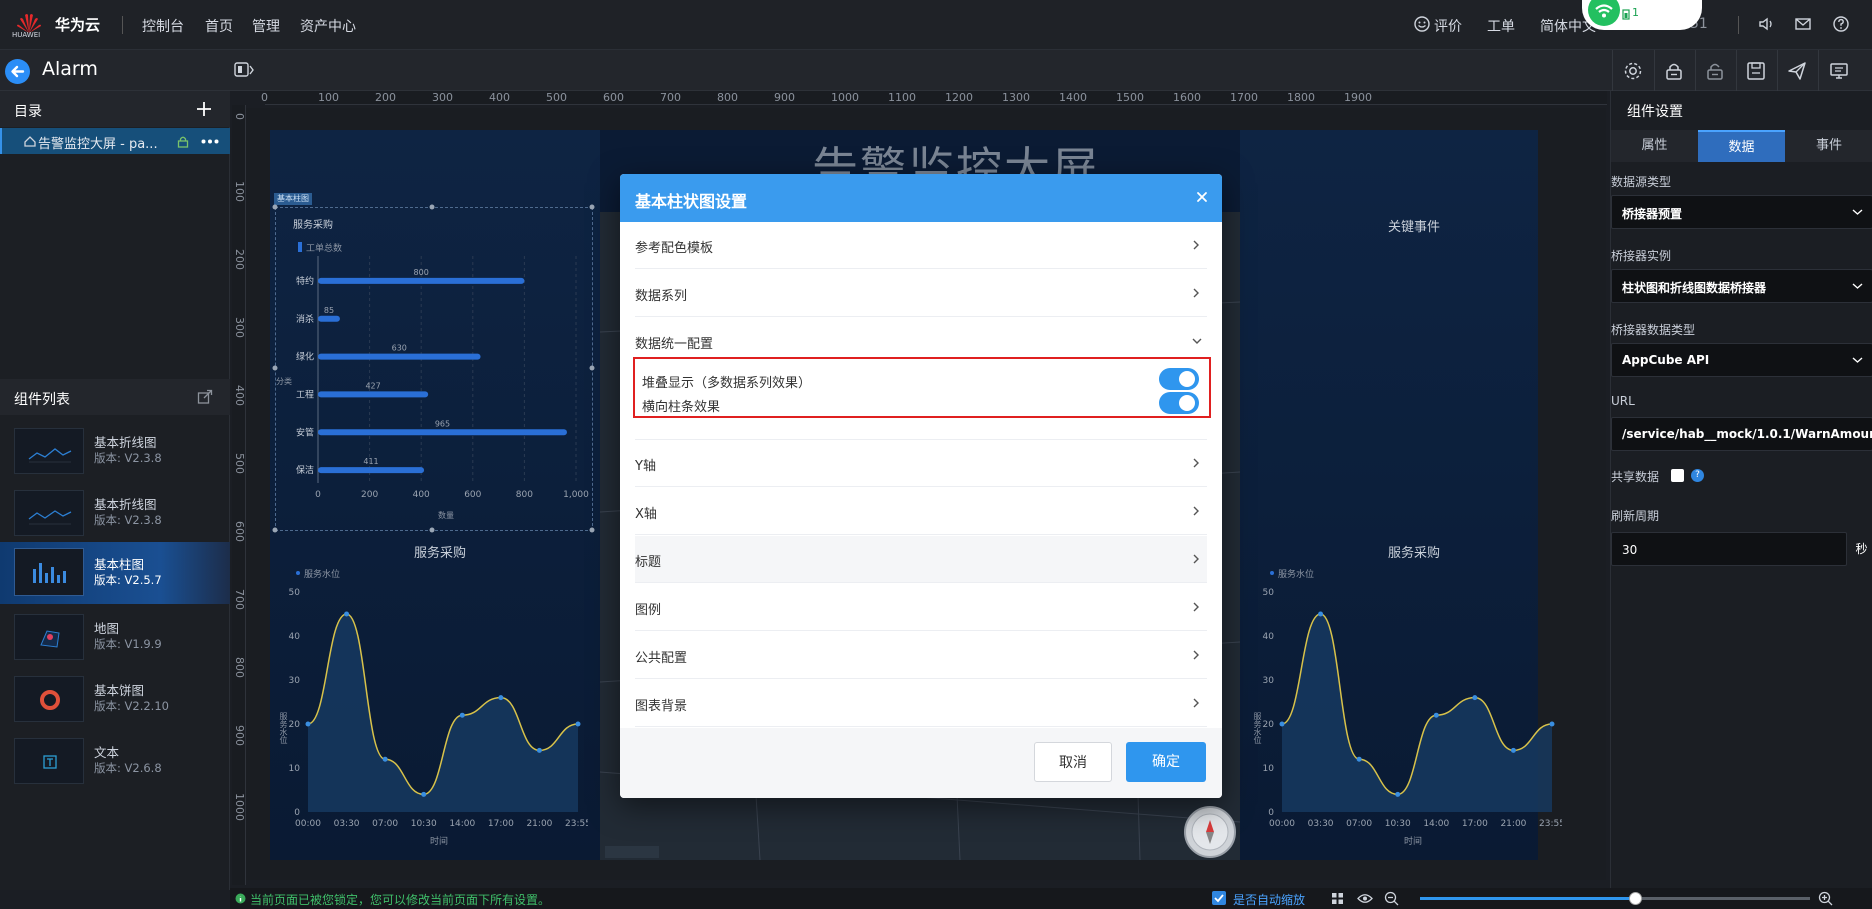  Describe the element at coordinates (1448, 26) in the screenshot. I see `feedback-link: 评价` at that location.